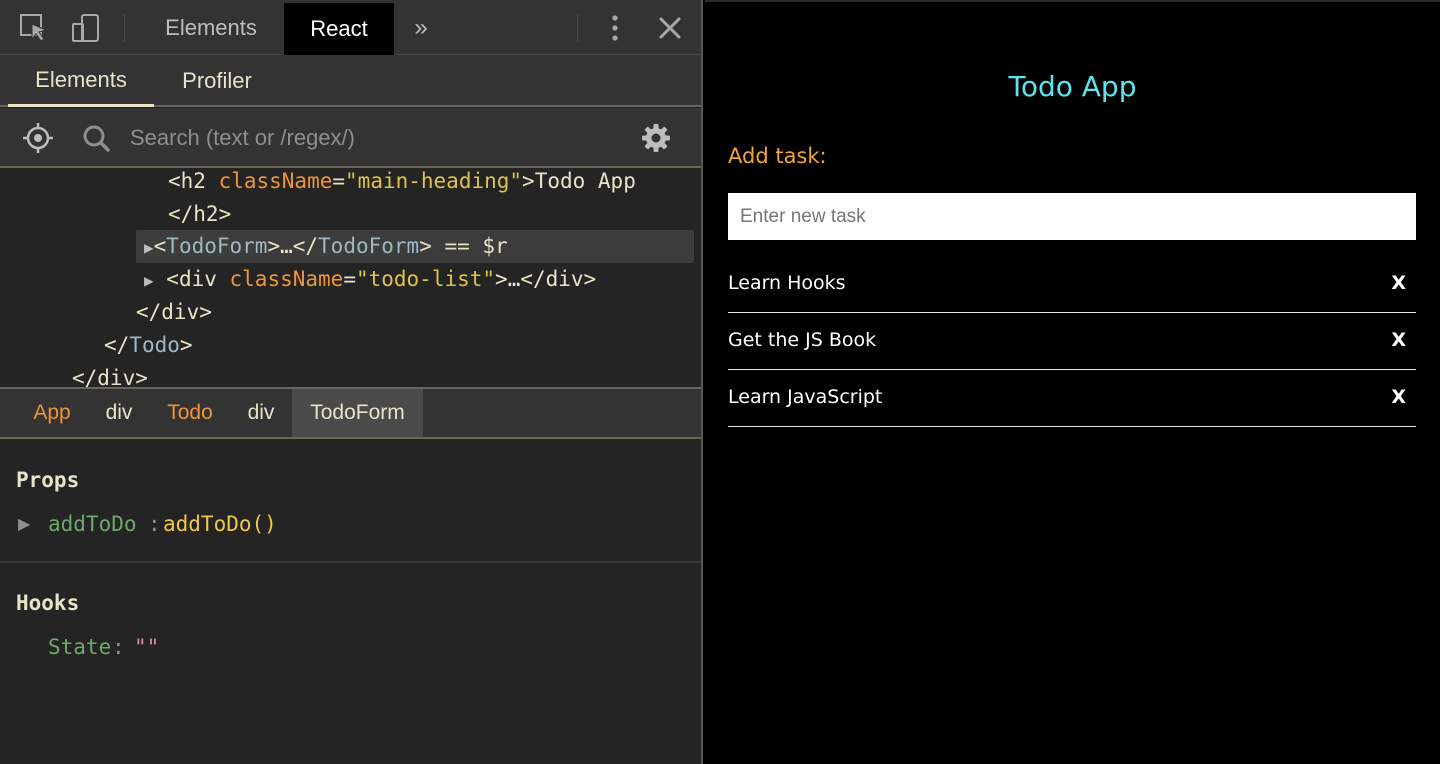 Image resolution: width=1440 pixels, height=764 pixels. I want to click on device-toolbar-icon, so click(86, 28).